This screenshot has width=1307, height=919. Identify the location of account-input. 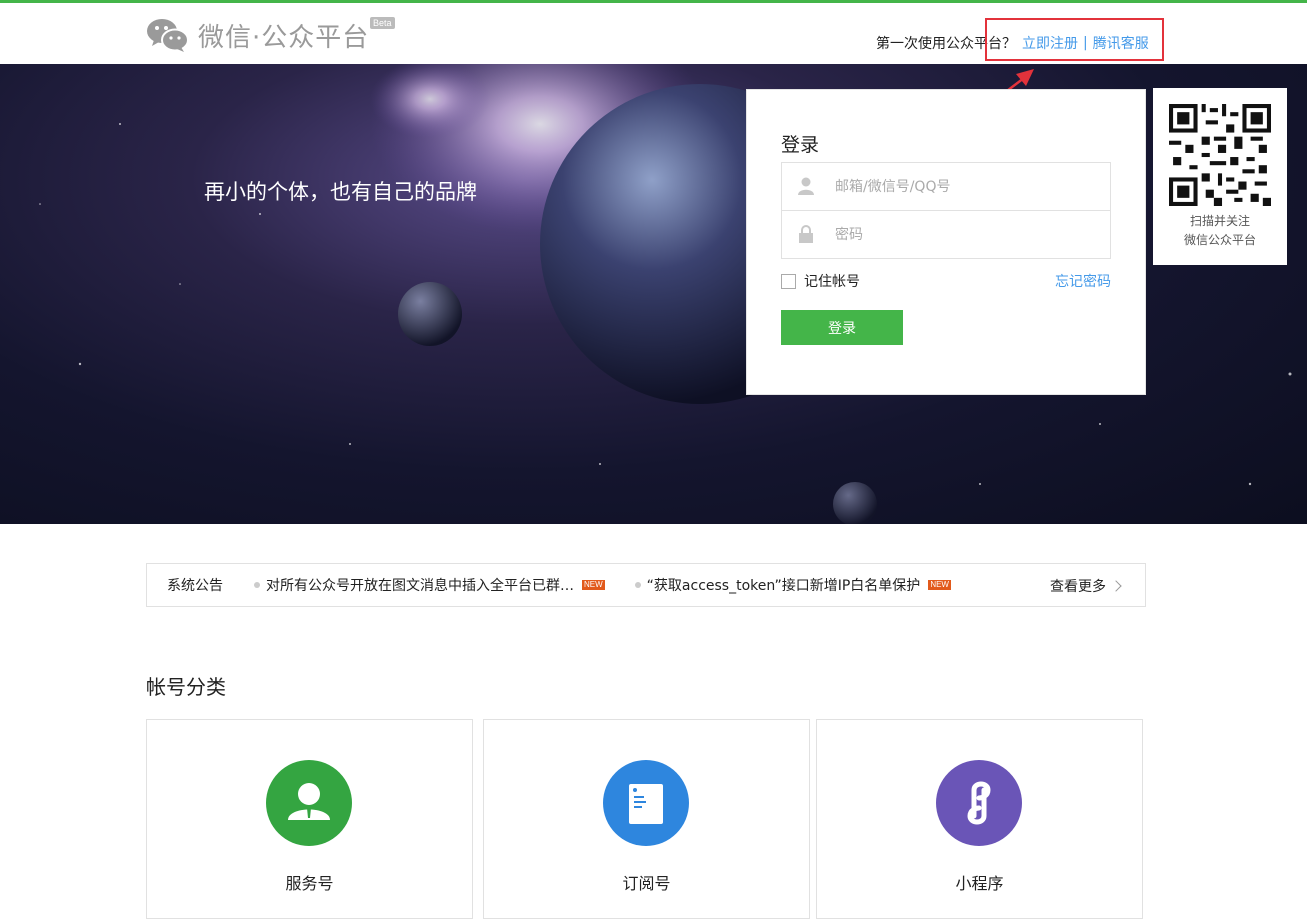
(970, 186).